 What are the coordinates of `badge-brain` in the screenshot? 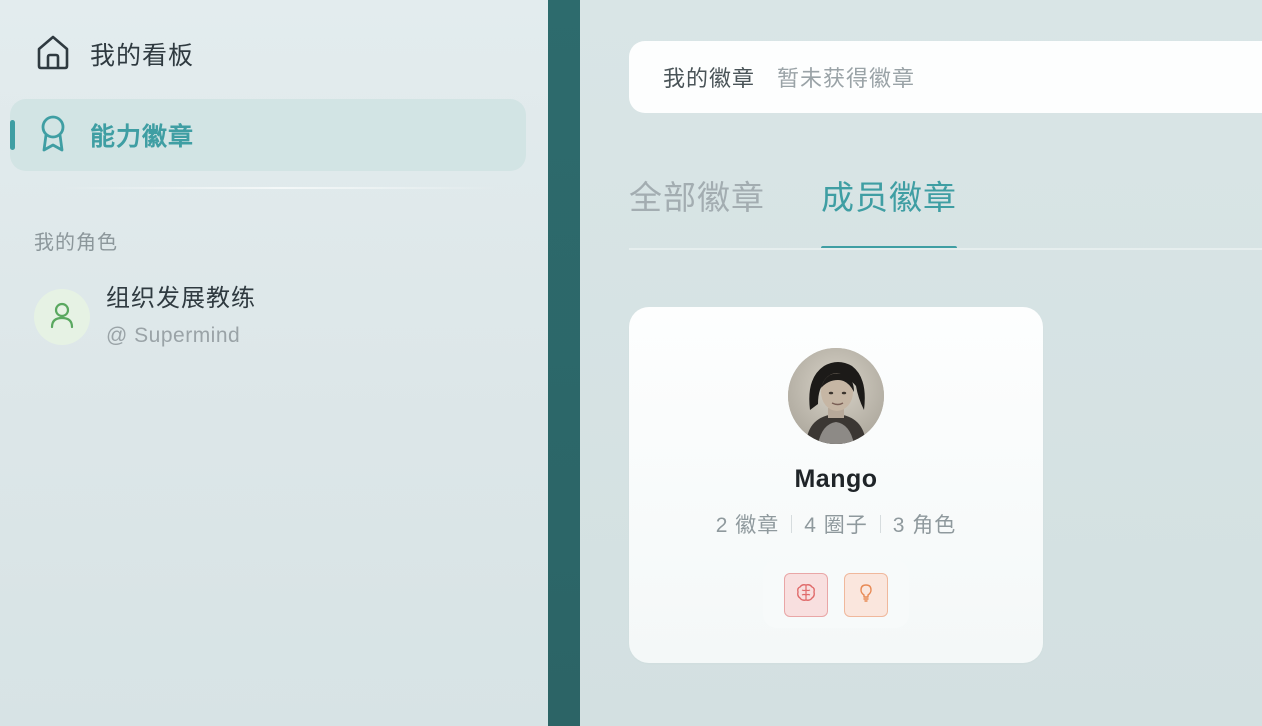 It's located at (806, 595).